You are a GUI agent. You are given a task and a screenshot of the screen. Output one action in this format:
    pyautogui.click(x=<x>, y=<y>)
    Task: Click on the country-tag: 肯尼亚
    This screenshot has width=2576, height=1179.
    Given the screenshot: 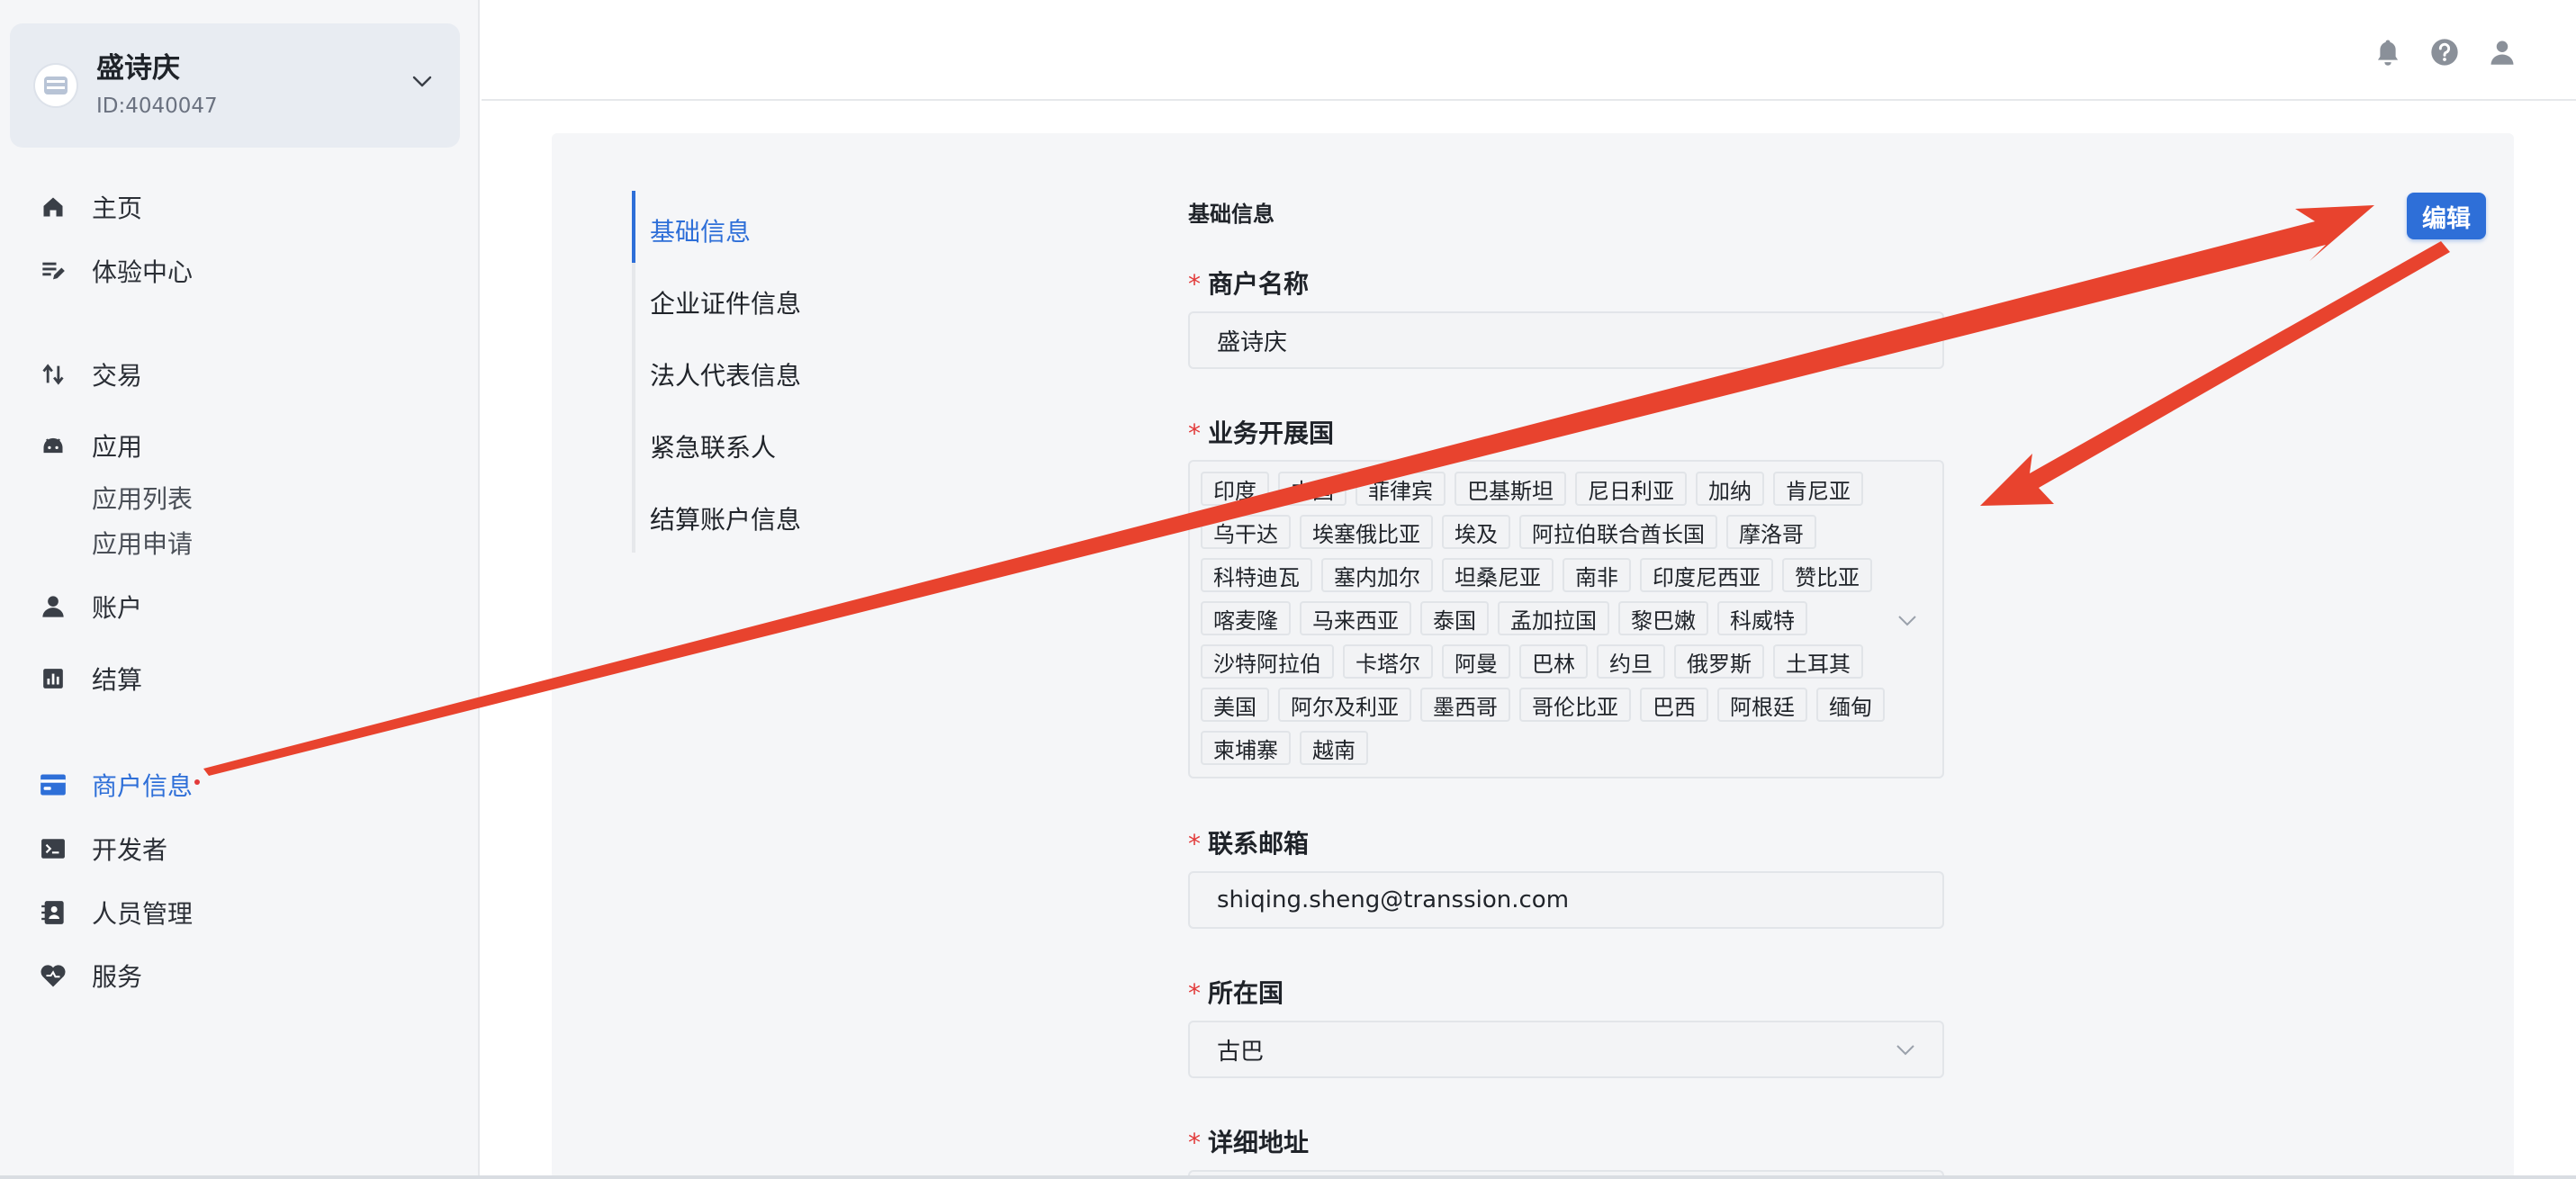 What is the action you would take?
    pyautogui.click(x=1818, y=489)
    